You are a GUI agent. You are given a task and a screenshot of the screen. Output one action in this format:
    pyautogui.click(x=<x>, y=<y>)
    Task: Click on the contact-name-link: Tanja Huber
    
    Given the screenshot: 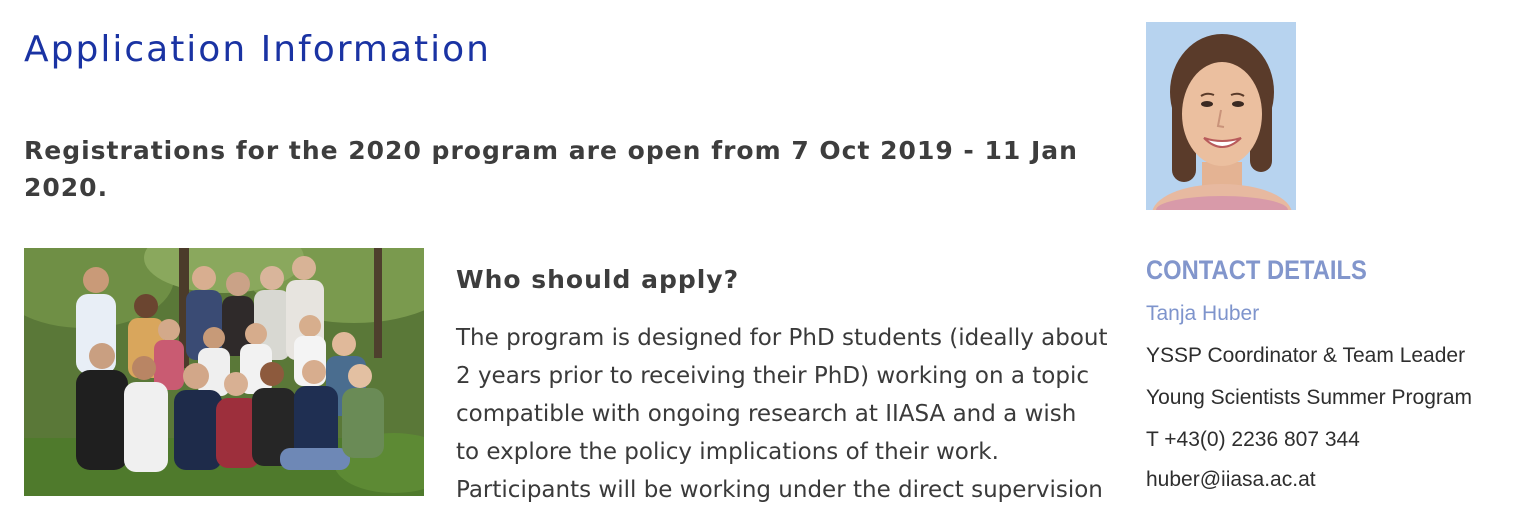 What is the action you would take?
    pyautogui.click(x=1202, y=314)
    